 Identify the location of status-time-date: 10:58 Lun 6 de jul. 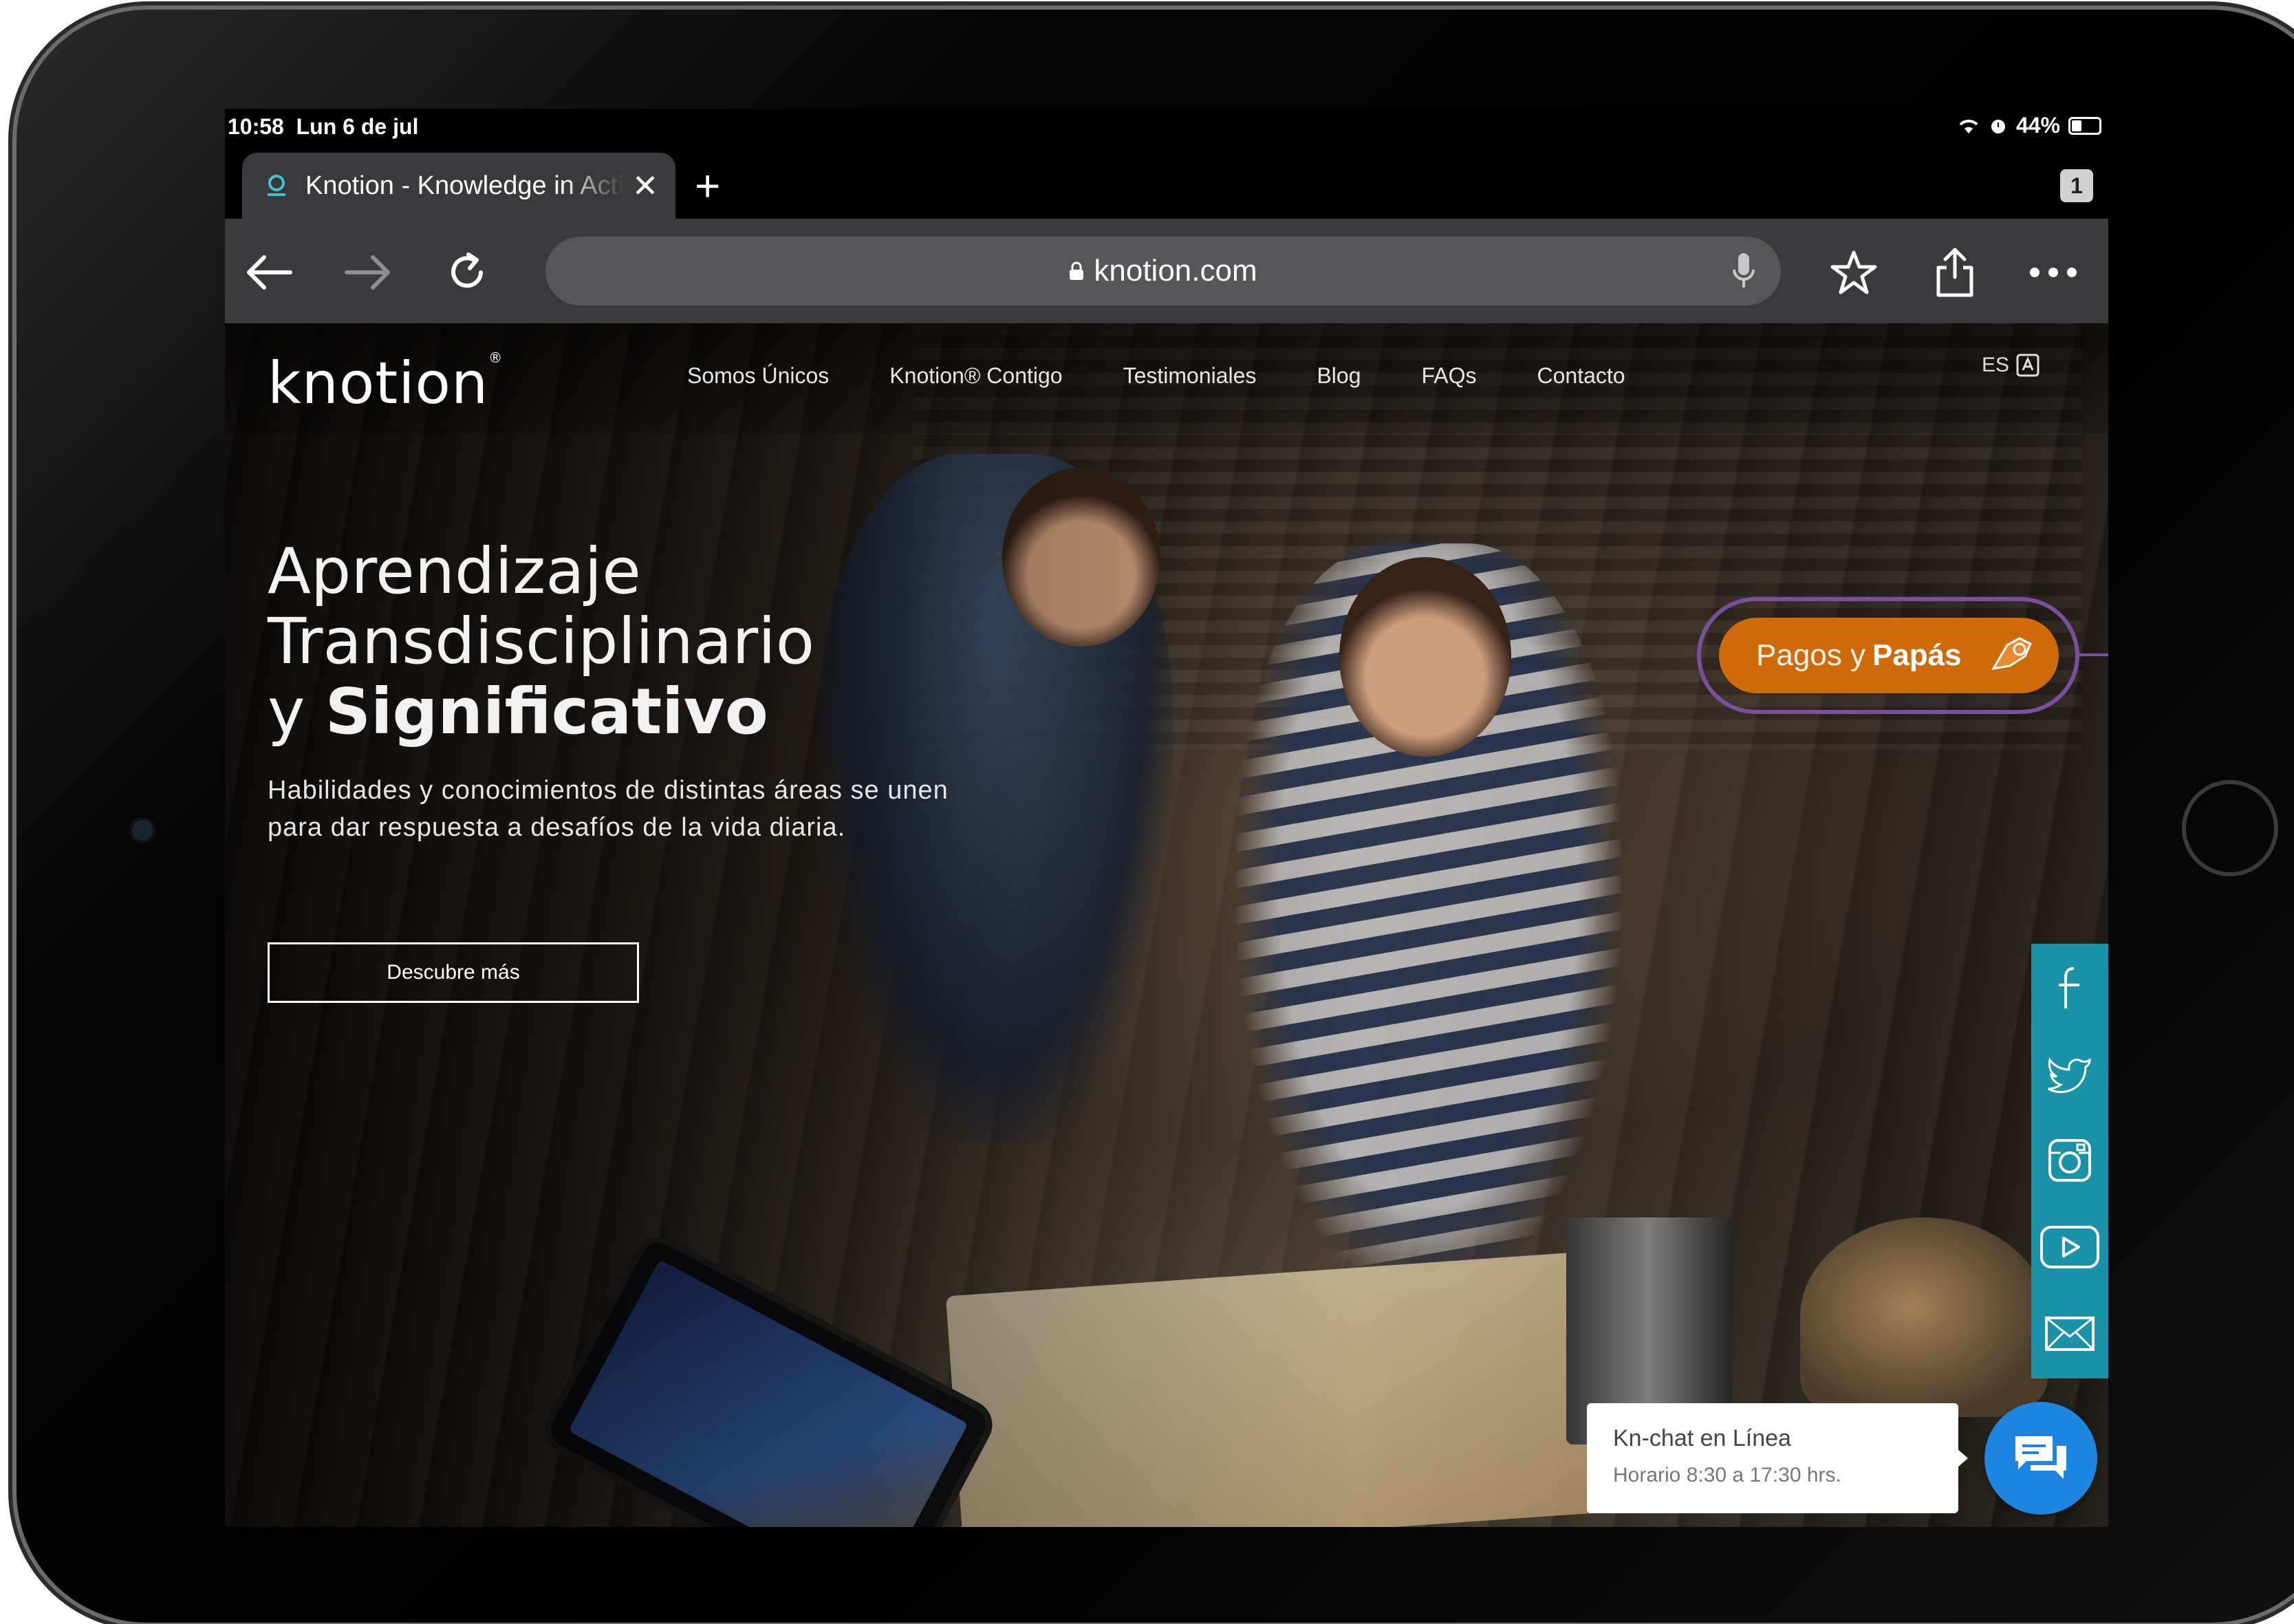
(323, 127).